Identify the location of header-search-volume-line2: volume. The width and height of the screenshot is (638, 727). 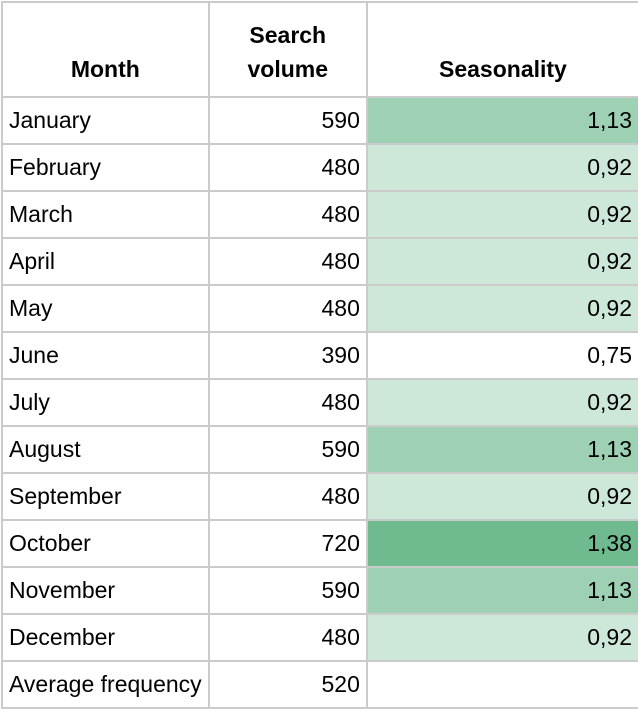
(288, 69).